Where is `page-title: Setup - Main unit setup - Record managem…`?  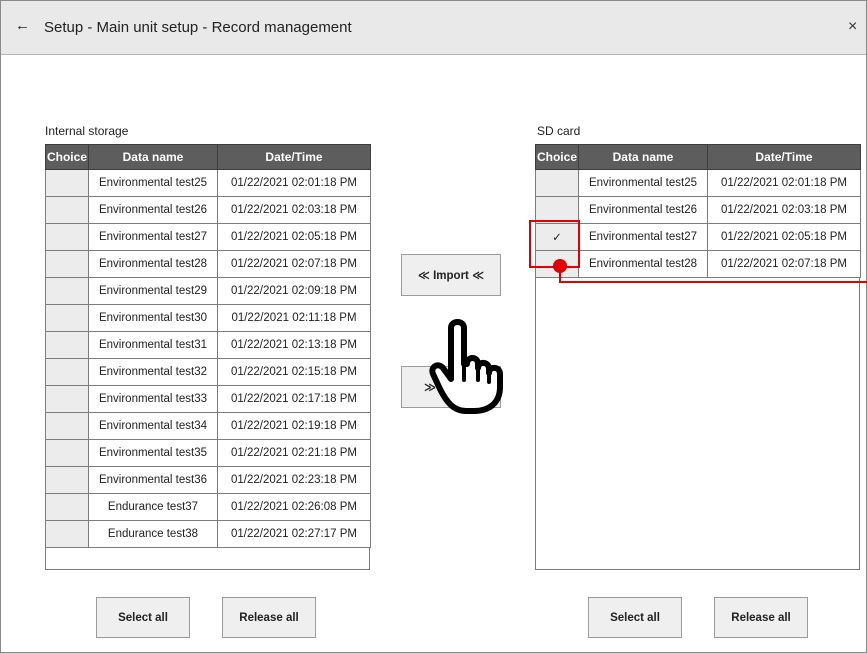 page-title: Setup - Main unit setup - Record managem… is located at coordinates (198, 27).